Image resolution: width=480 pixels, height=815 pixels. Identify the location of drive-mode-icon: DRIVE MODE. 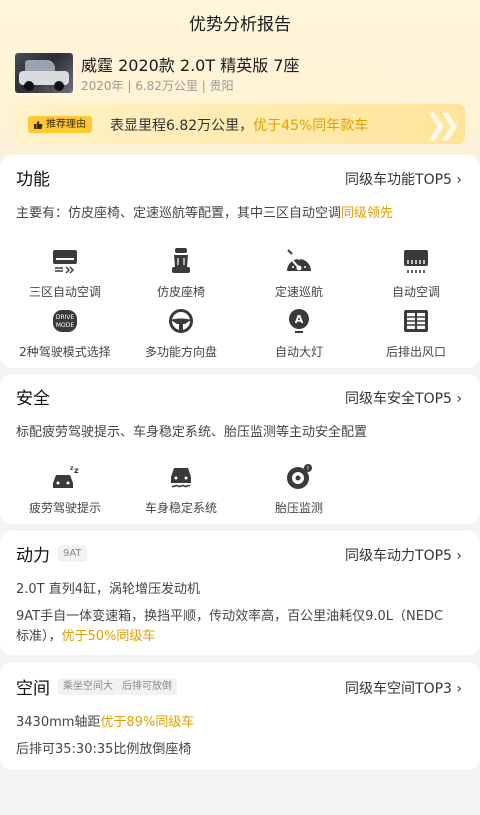
(65, 321).